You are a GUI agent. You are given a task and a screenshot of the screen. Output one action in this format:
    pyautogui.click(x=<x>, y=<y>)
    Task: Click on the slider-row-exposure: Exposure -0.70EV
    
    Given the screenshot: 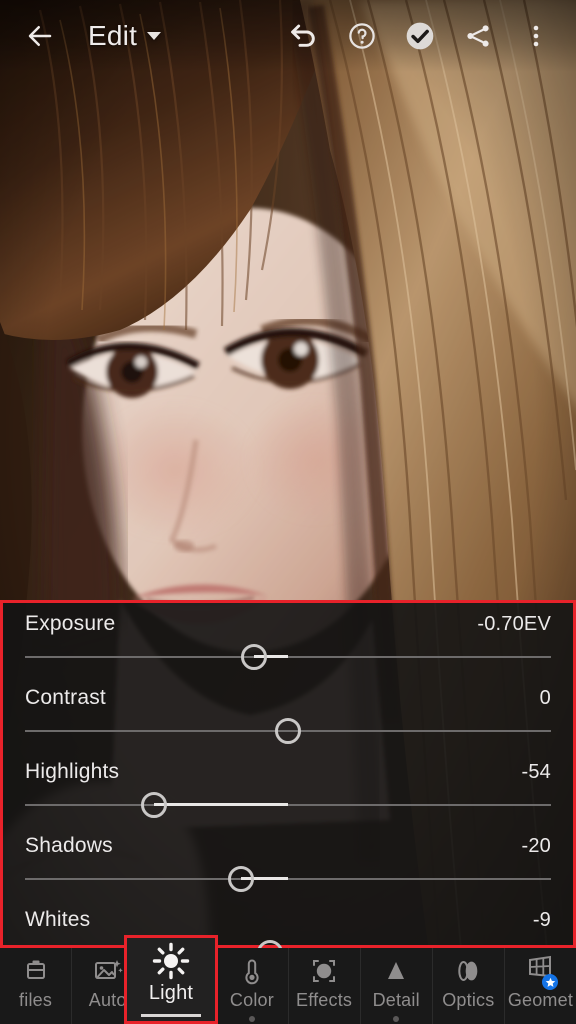 What is the action you would take?
    pyautogui.click(x=288, y=640)
    